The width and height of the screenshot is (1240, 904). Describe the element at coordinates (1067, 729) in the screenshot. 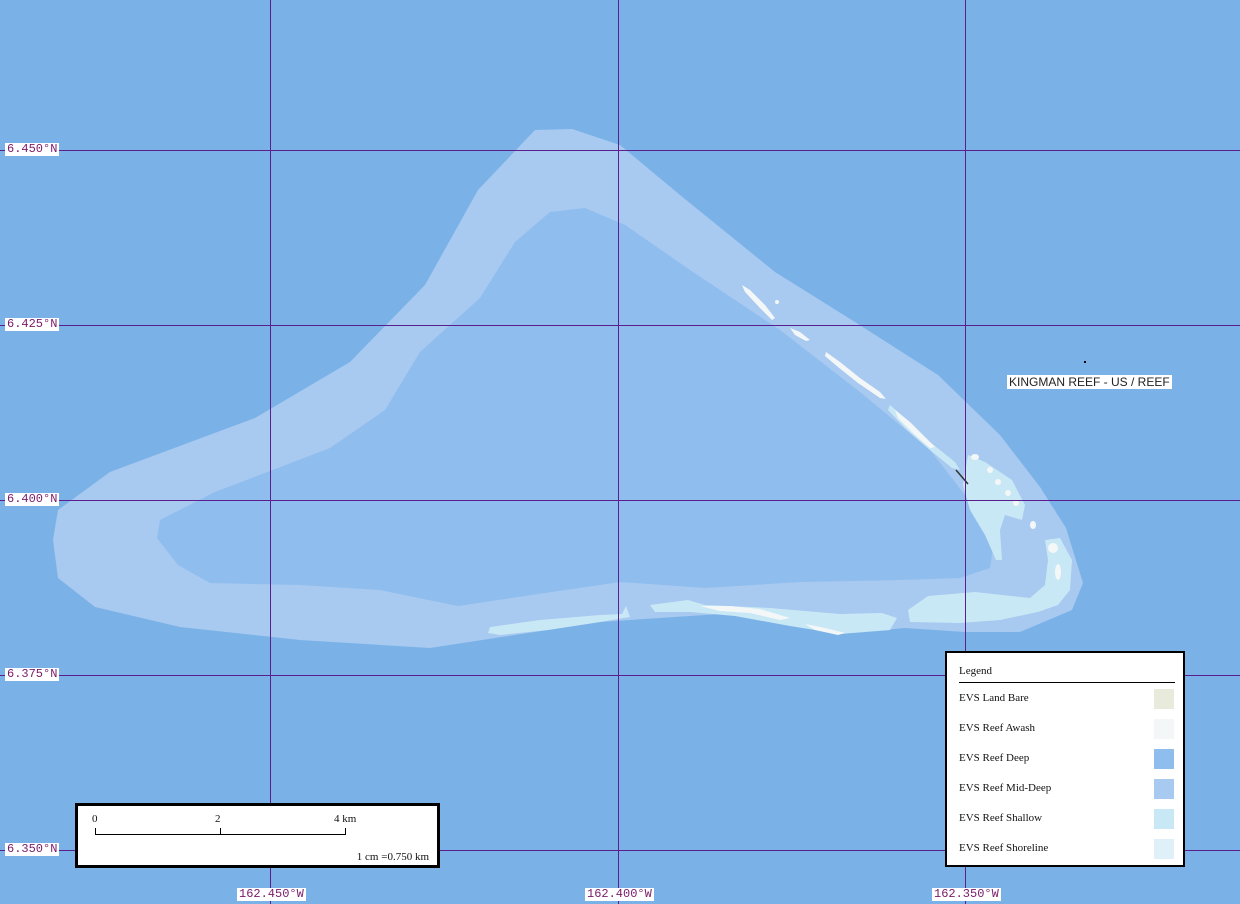

I see `legend-item-reef-awash: EVS Reef Awash` at that location.